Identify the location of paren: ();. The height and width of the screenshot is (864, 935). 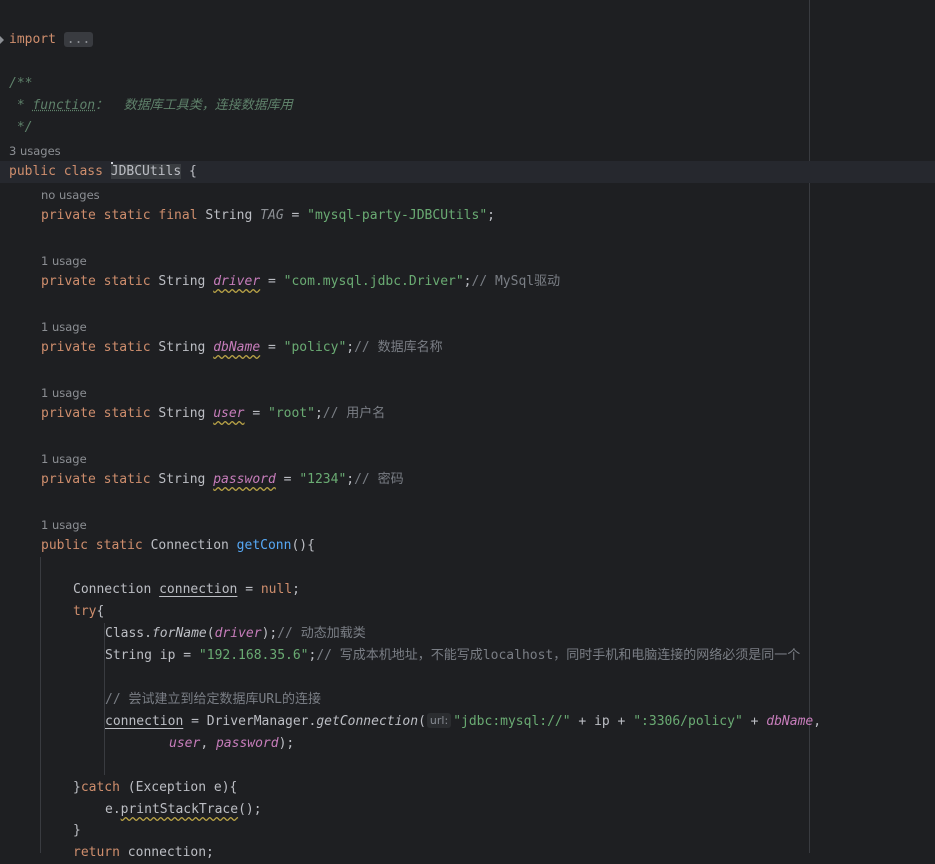
(250, 809).